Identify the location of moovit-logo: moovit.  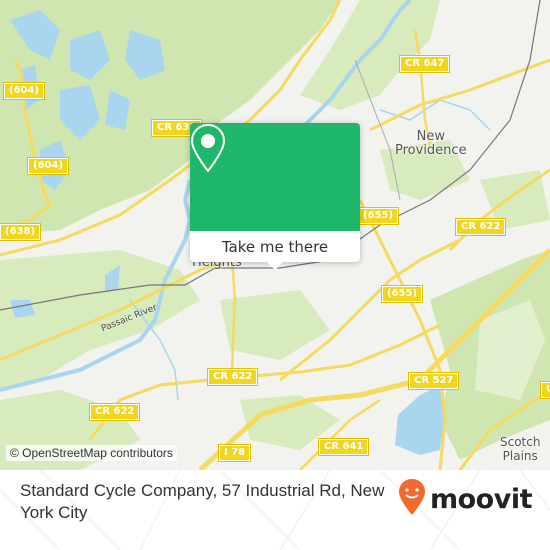
(465, 499).